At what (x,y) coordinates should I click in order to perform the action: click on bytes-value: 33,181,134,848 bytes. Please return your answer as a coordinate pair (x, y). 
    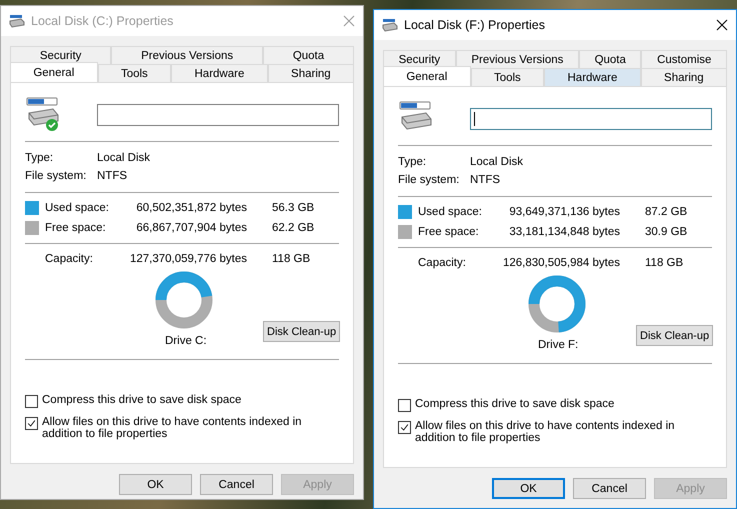
    Looking at the image, I should click on (564, 232).